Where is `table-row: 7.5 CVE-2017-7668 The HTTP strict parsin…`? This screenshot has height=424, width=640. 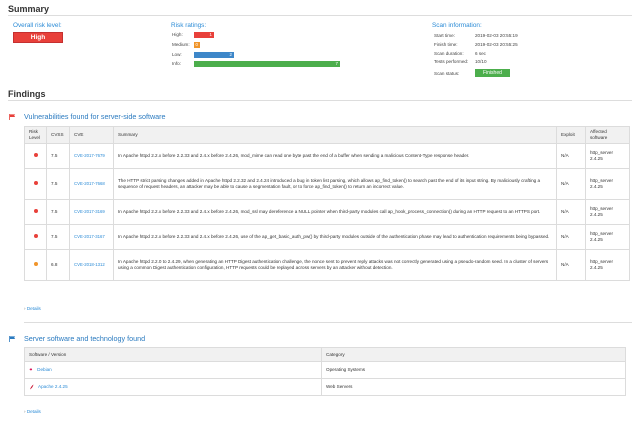
table-row: 7.5 CVE-2017-7668 The HTTP strict parsin… is located at coordinates (327, 184).